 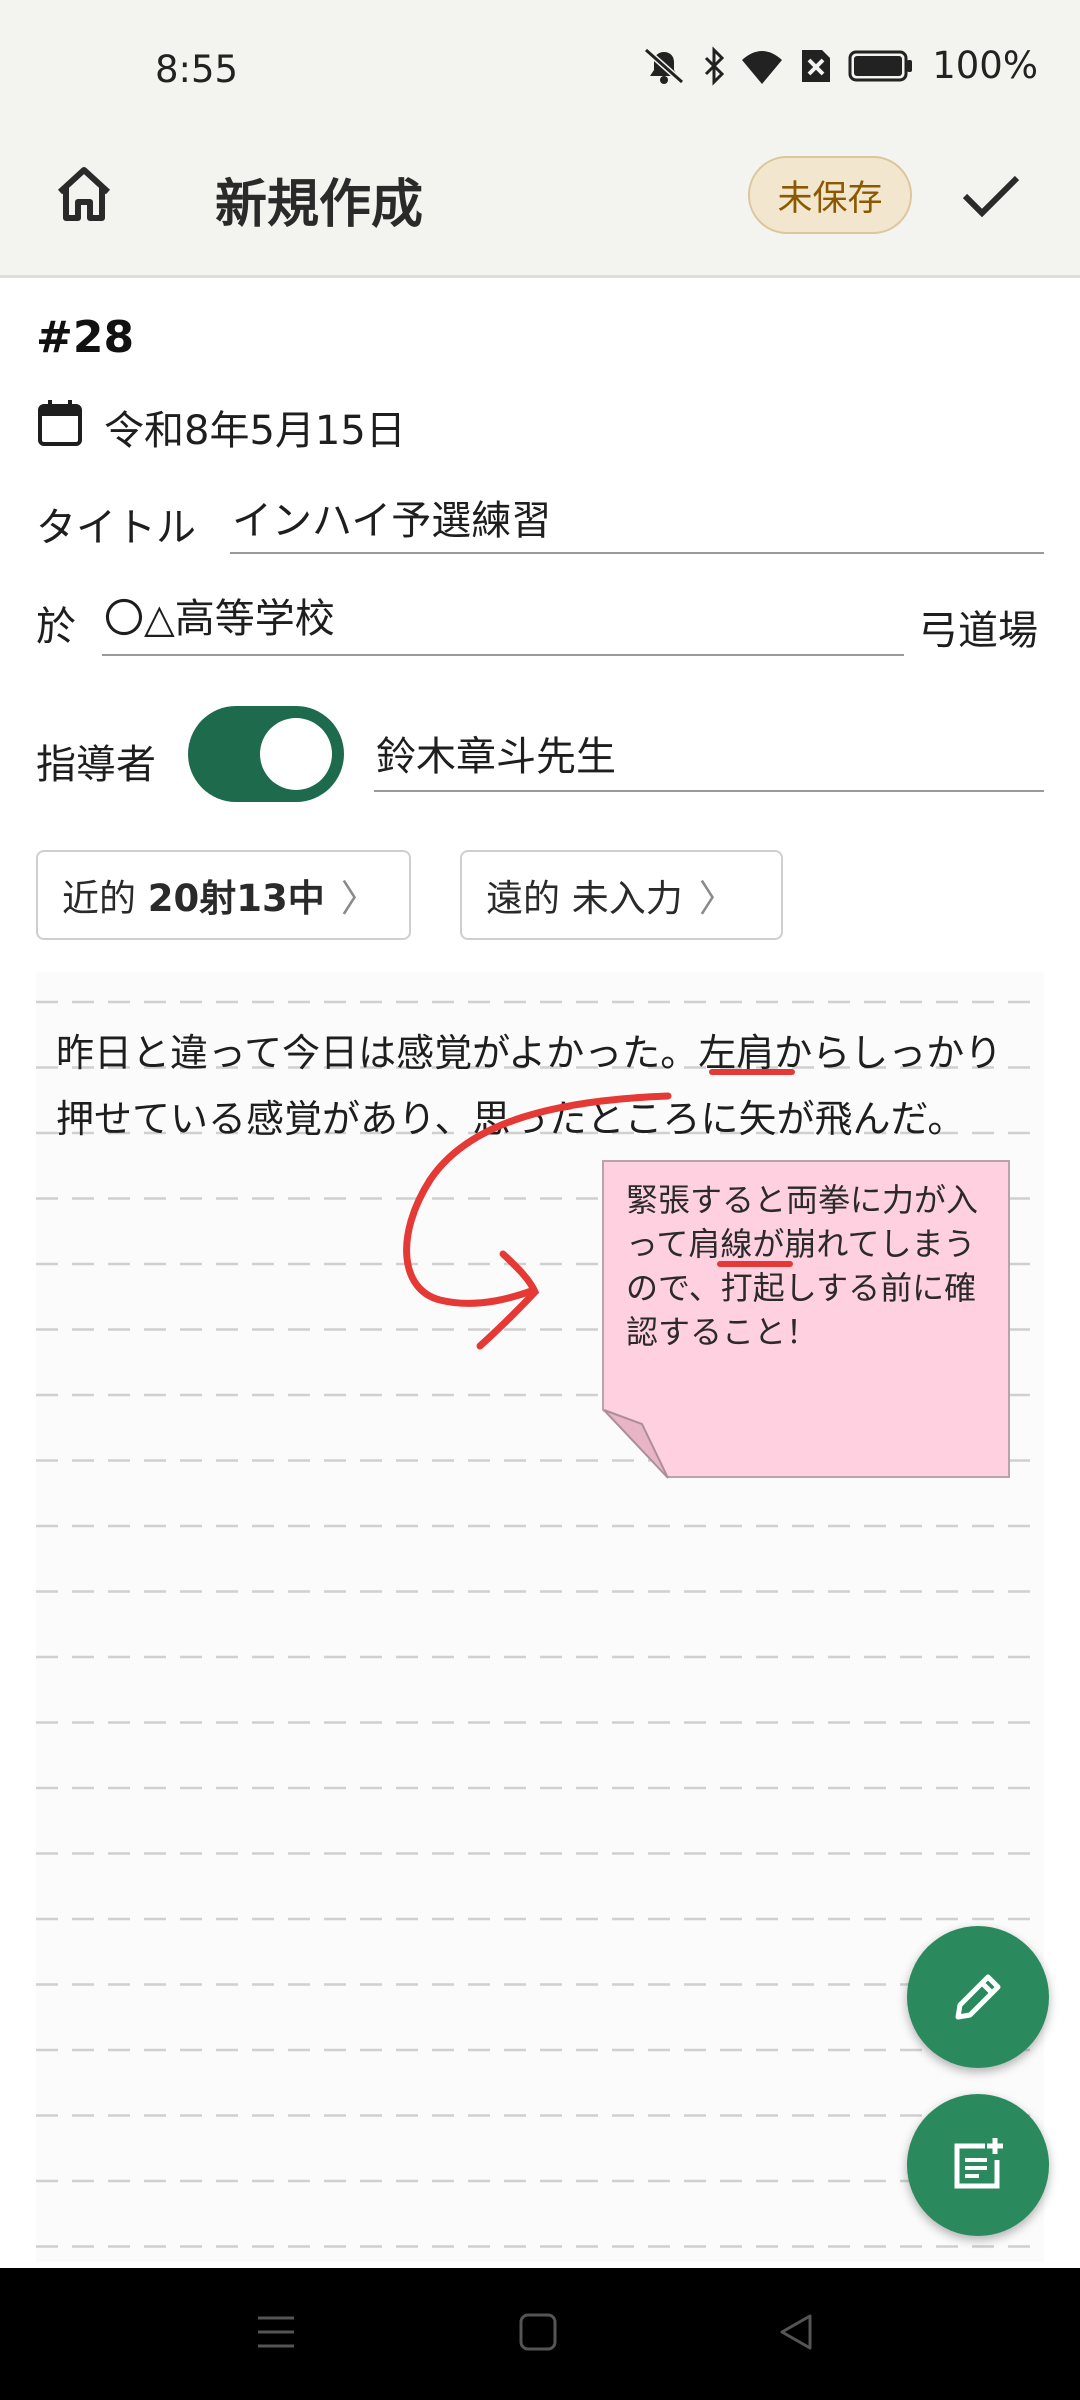 What do you see at coordinates (197, 69) in the screenshot?
I see `status-time: 8:55` at bounding box center [197, 69].